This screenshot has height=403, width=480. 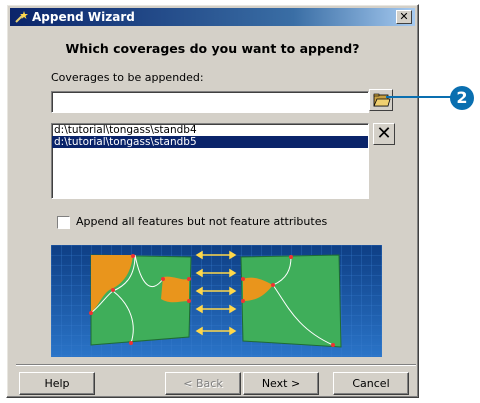 I want to click on coverage-input, so click(x=210, y=102).